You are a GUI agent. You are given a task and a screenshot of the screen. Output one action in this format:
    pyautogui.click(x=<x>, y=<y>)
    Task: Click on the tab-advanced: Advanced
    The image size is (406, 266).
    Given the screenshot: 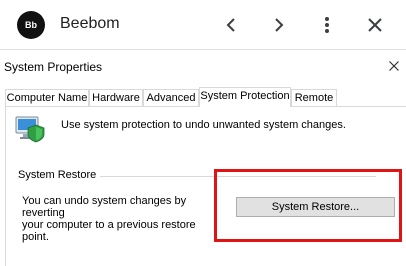 What is the action you would take?
    pyautogui.click(x=171, y=97)
    